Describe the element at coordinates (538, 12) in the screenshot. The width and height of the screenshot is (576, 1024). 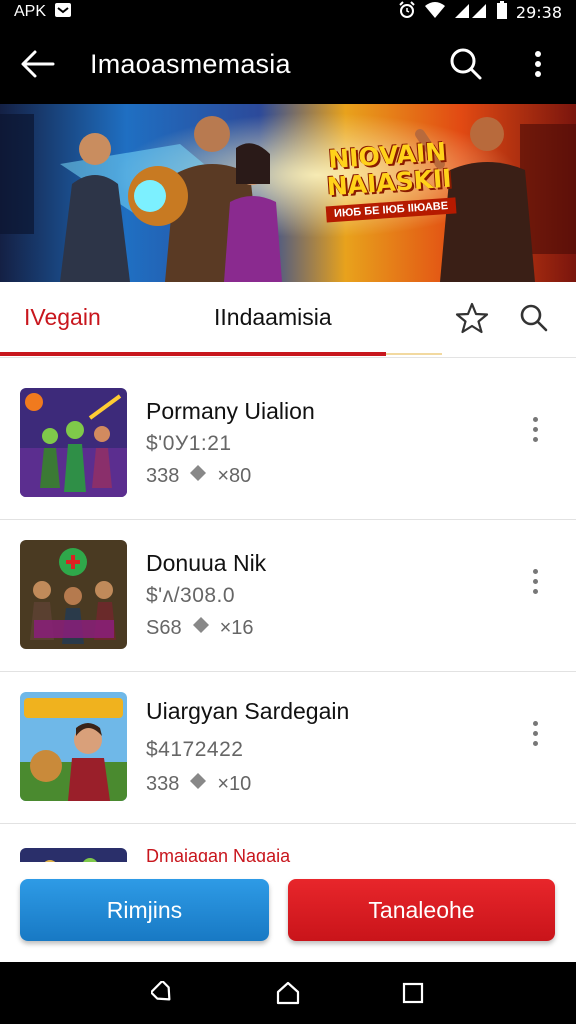
I see `status-time: 29:38` at that location.